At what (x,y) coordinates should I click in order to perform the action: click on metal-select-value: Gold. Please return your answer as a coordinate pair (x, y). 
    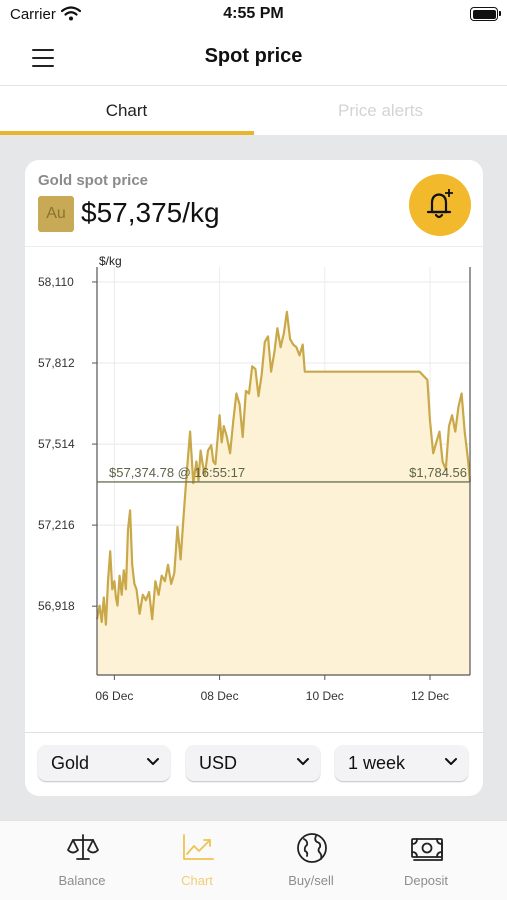
    Looking at the image, I should click on (70, 763).